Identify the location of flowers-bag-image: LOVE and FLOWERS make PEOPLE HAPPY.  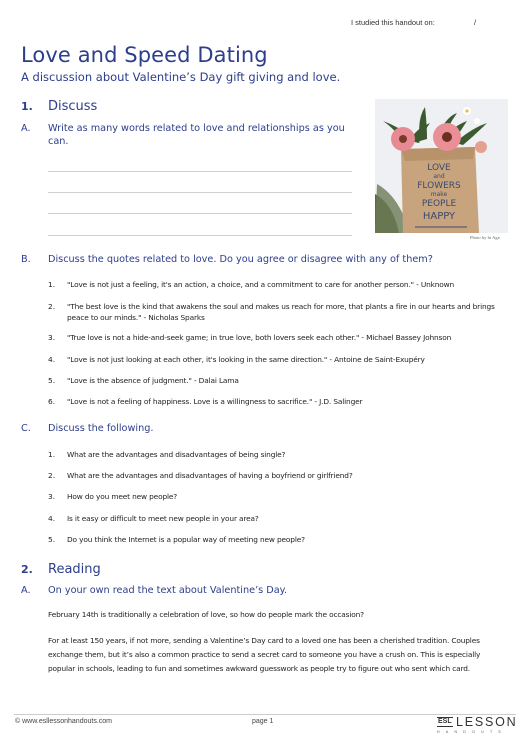
(441, 166).